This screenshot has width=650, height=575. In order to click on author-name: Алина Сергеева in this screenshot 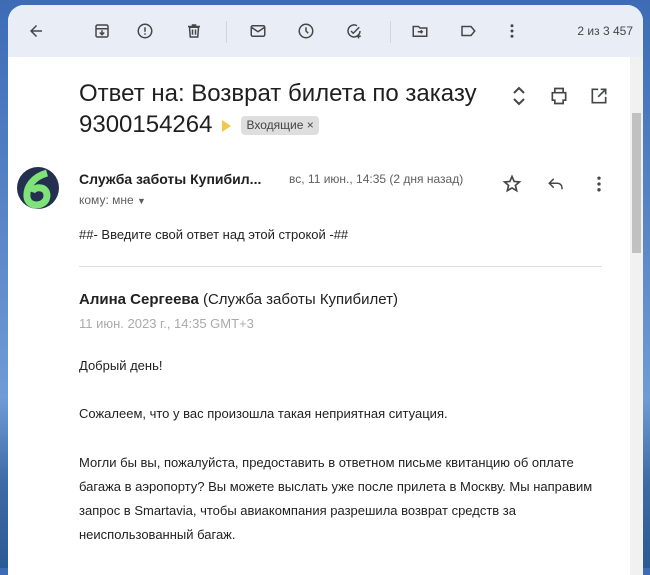, I will do `click(139, 299)`.